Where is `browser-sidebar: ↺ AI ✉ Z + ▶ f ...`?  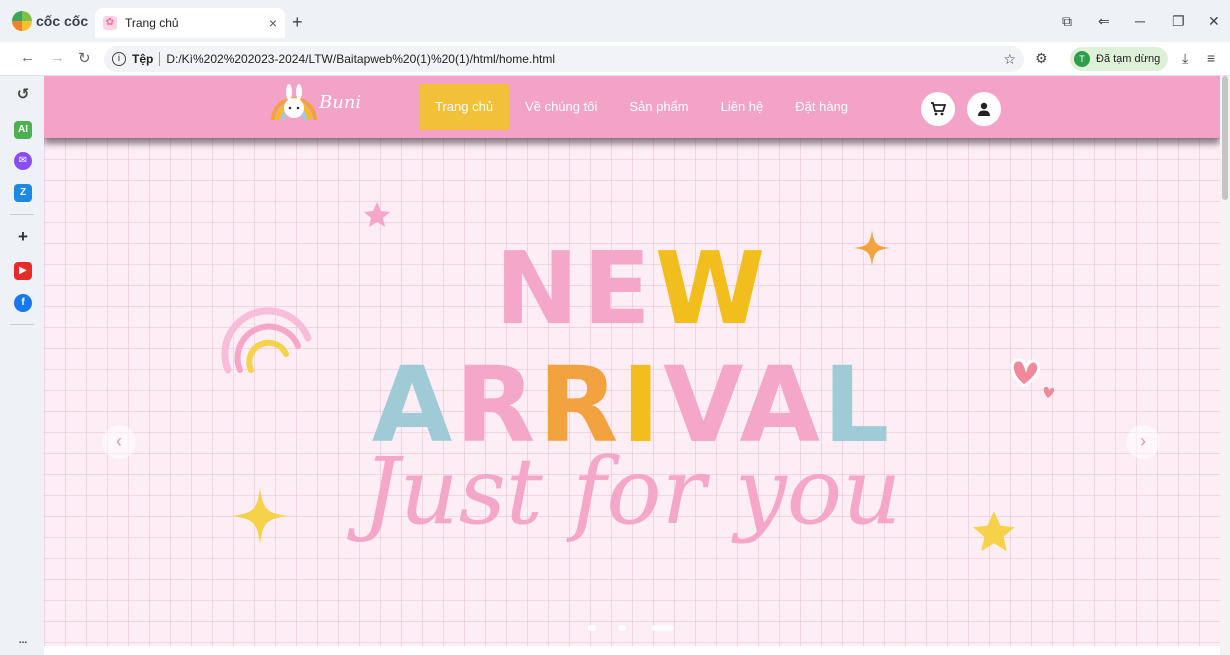
browser-sidebar: ↺ AI ✉ Z + ▶ f ... is located at coordinates (22, 365).